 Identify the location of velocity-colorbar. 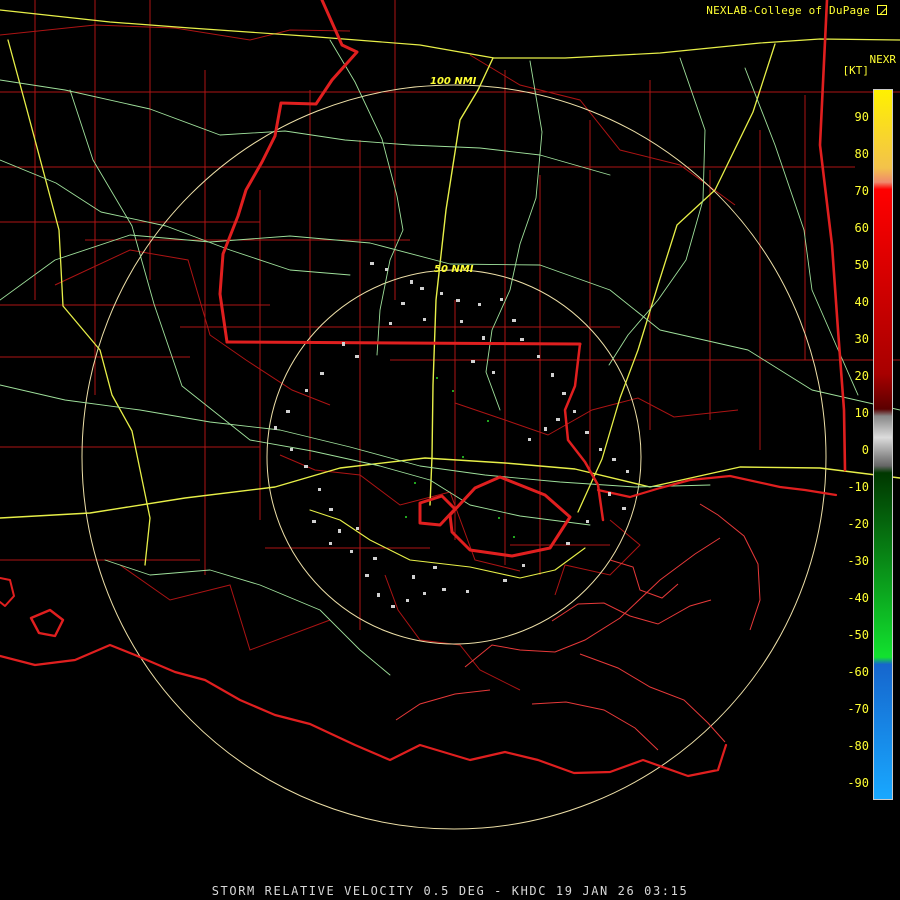
(883, 444).